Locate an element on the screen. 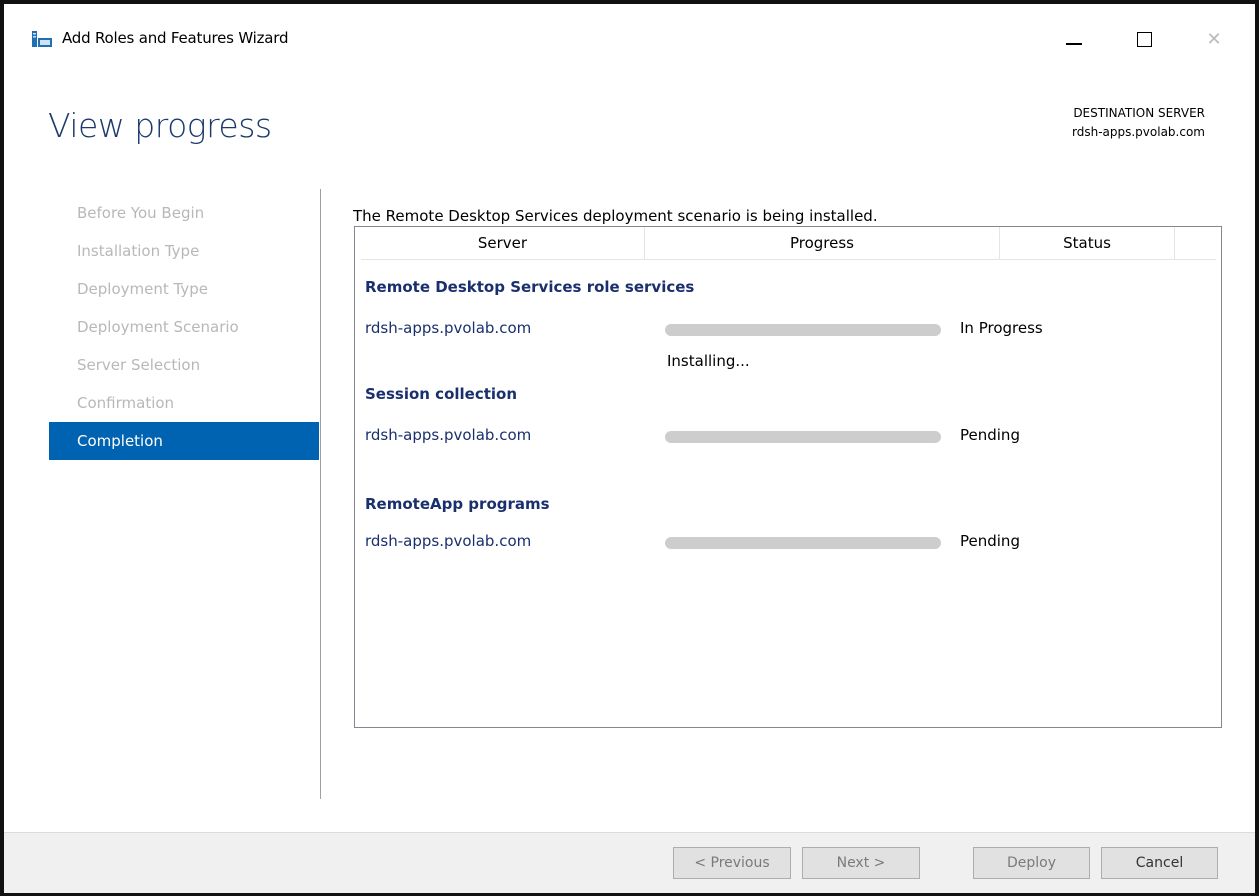 The image size is (1259, 896). column-header-progress: Progress is located at coordinates (822, 243).